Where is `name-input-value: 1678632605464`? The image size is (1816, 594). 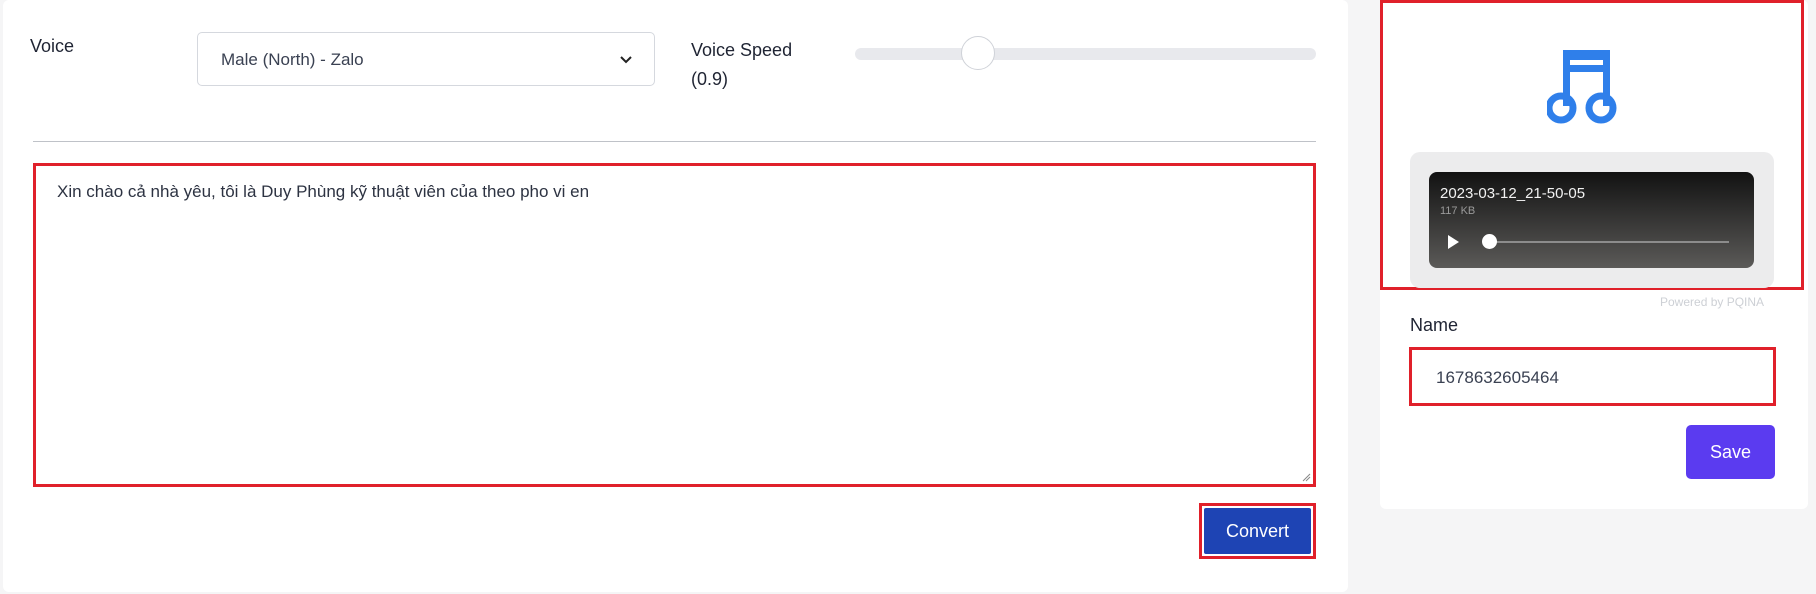
name-input-value: 1678632605464 is located at coordinates (1497, 377).